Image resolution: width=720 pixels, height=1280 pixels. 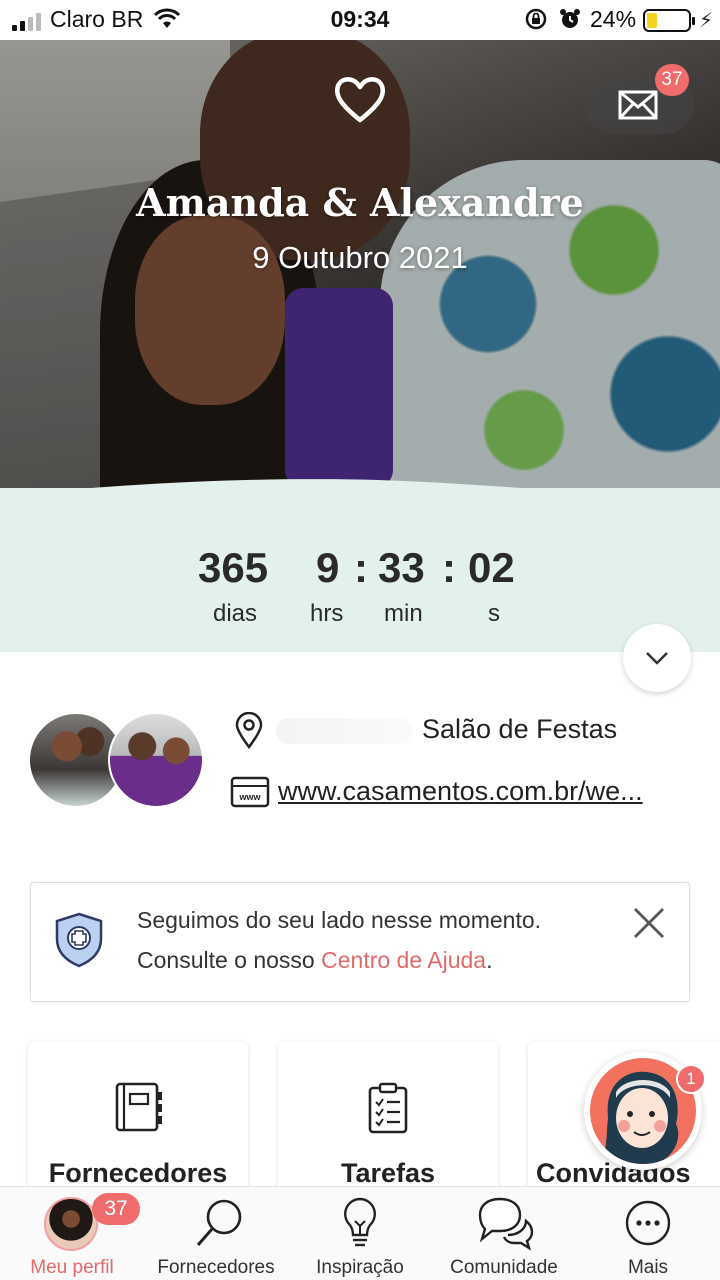 I want to click on avatar, so click(x=71, y=1224).